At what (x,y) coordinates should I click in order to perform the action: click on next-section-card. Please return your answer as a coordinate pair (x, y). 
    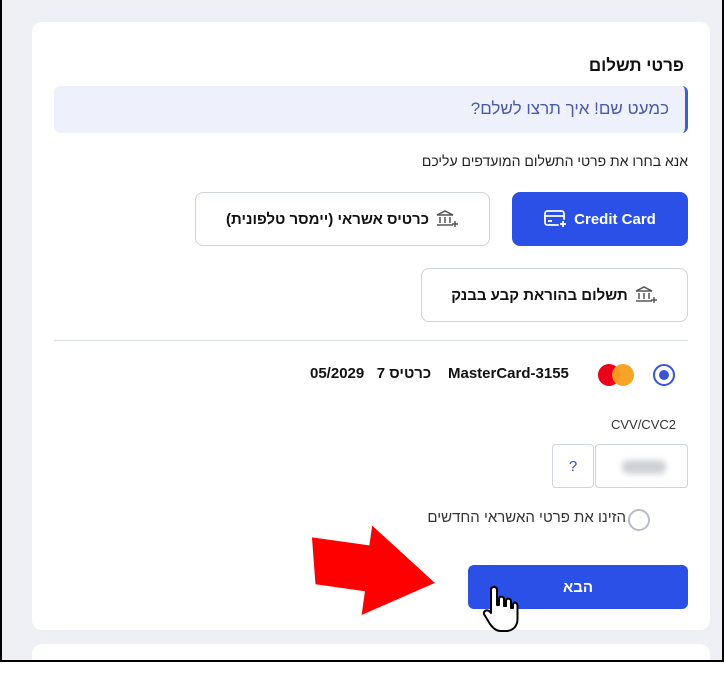
    Looking at the image, I should click on (371, 652).